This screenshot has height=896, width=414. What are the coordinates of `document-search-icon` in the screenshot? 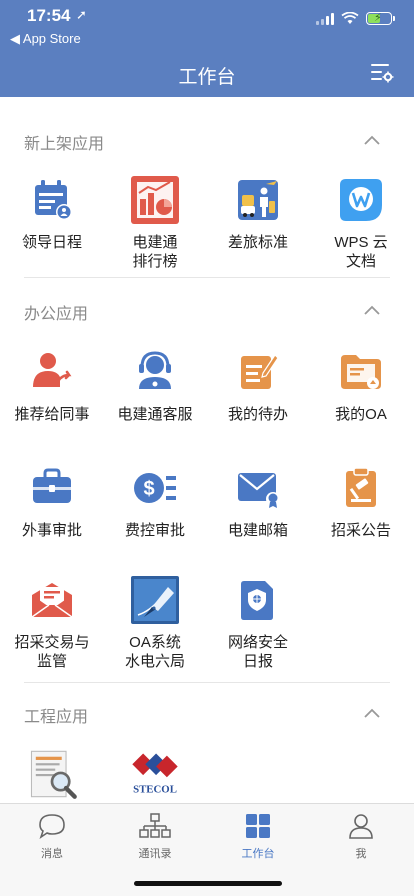 It's located at (53, 774).